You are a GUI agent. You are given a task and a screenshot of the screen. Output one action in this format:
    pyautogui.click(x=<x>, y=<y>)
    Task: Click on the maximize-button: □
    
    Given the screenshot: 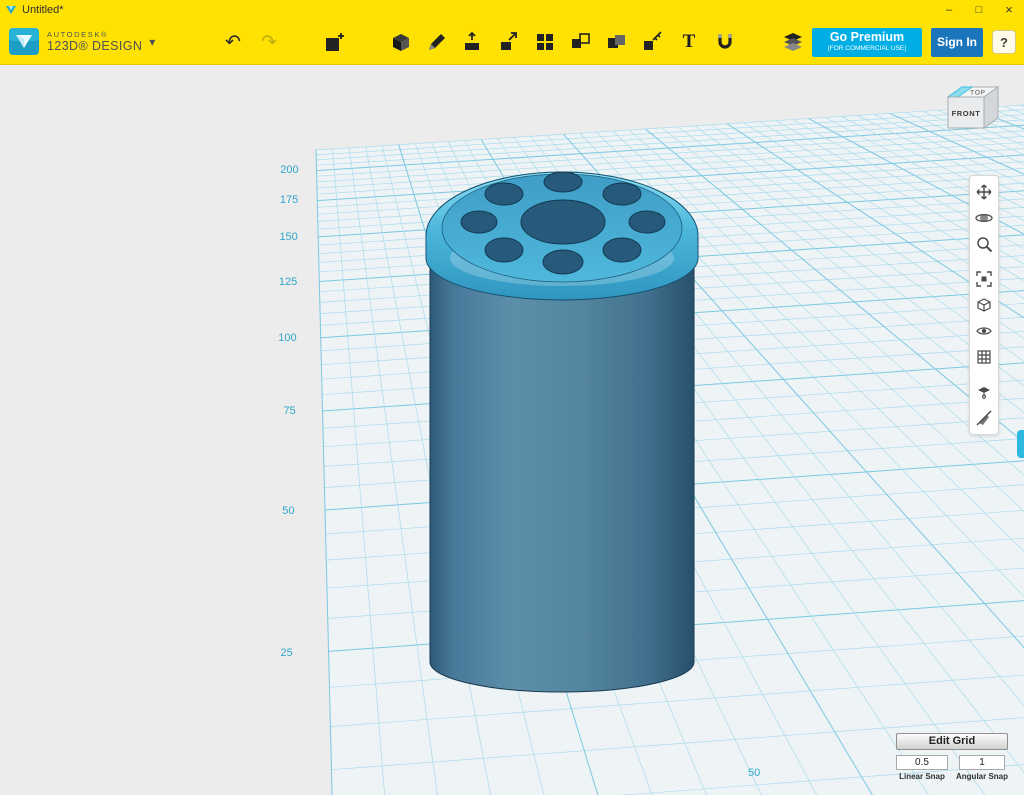 What is the action you would take?
    pyautogui.click(x=979, y=10)
    